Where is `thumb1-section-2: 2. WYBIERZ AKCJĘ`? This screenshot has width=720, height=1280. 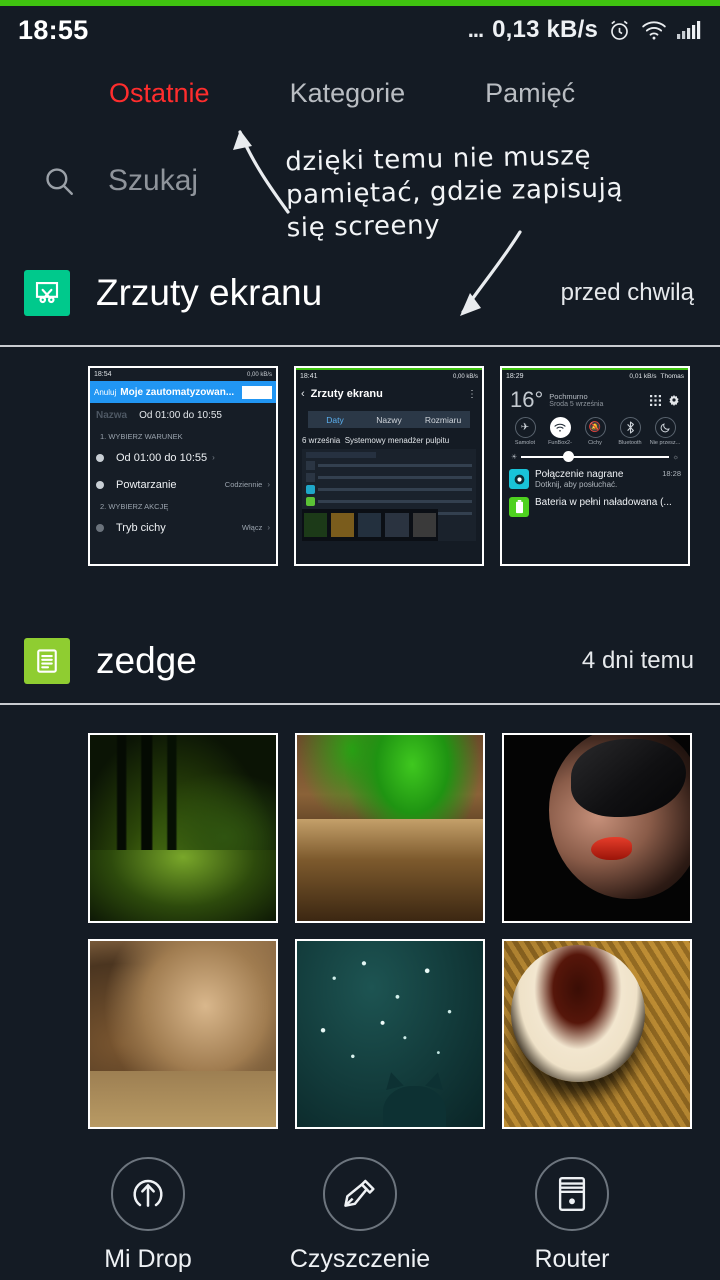 thumb1-section-2: 2. WYBIERZ AKCJĘ is located at coordinates (134, 506).